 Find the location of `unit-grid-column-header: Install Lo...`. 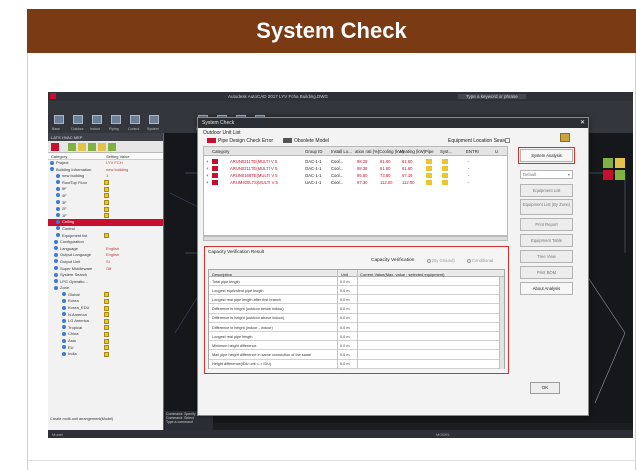

unit-grid-column-header: Install Lo... is located at coordinates (341, 151).